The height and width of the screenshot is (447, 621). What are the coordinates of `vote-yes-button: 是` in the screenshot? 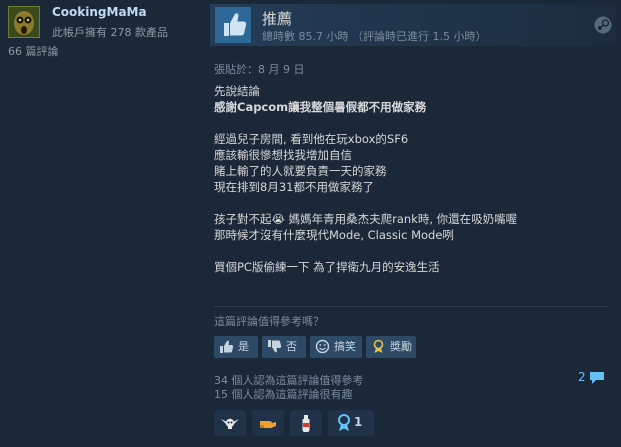 It's located at (236, 347).